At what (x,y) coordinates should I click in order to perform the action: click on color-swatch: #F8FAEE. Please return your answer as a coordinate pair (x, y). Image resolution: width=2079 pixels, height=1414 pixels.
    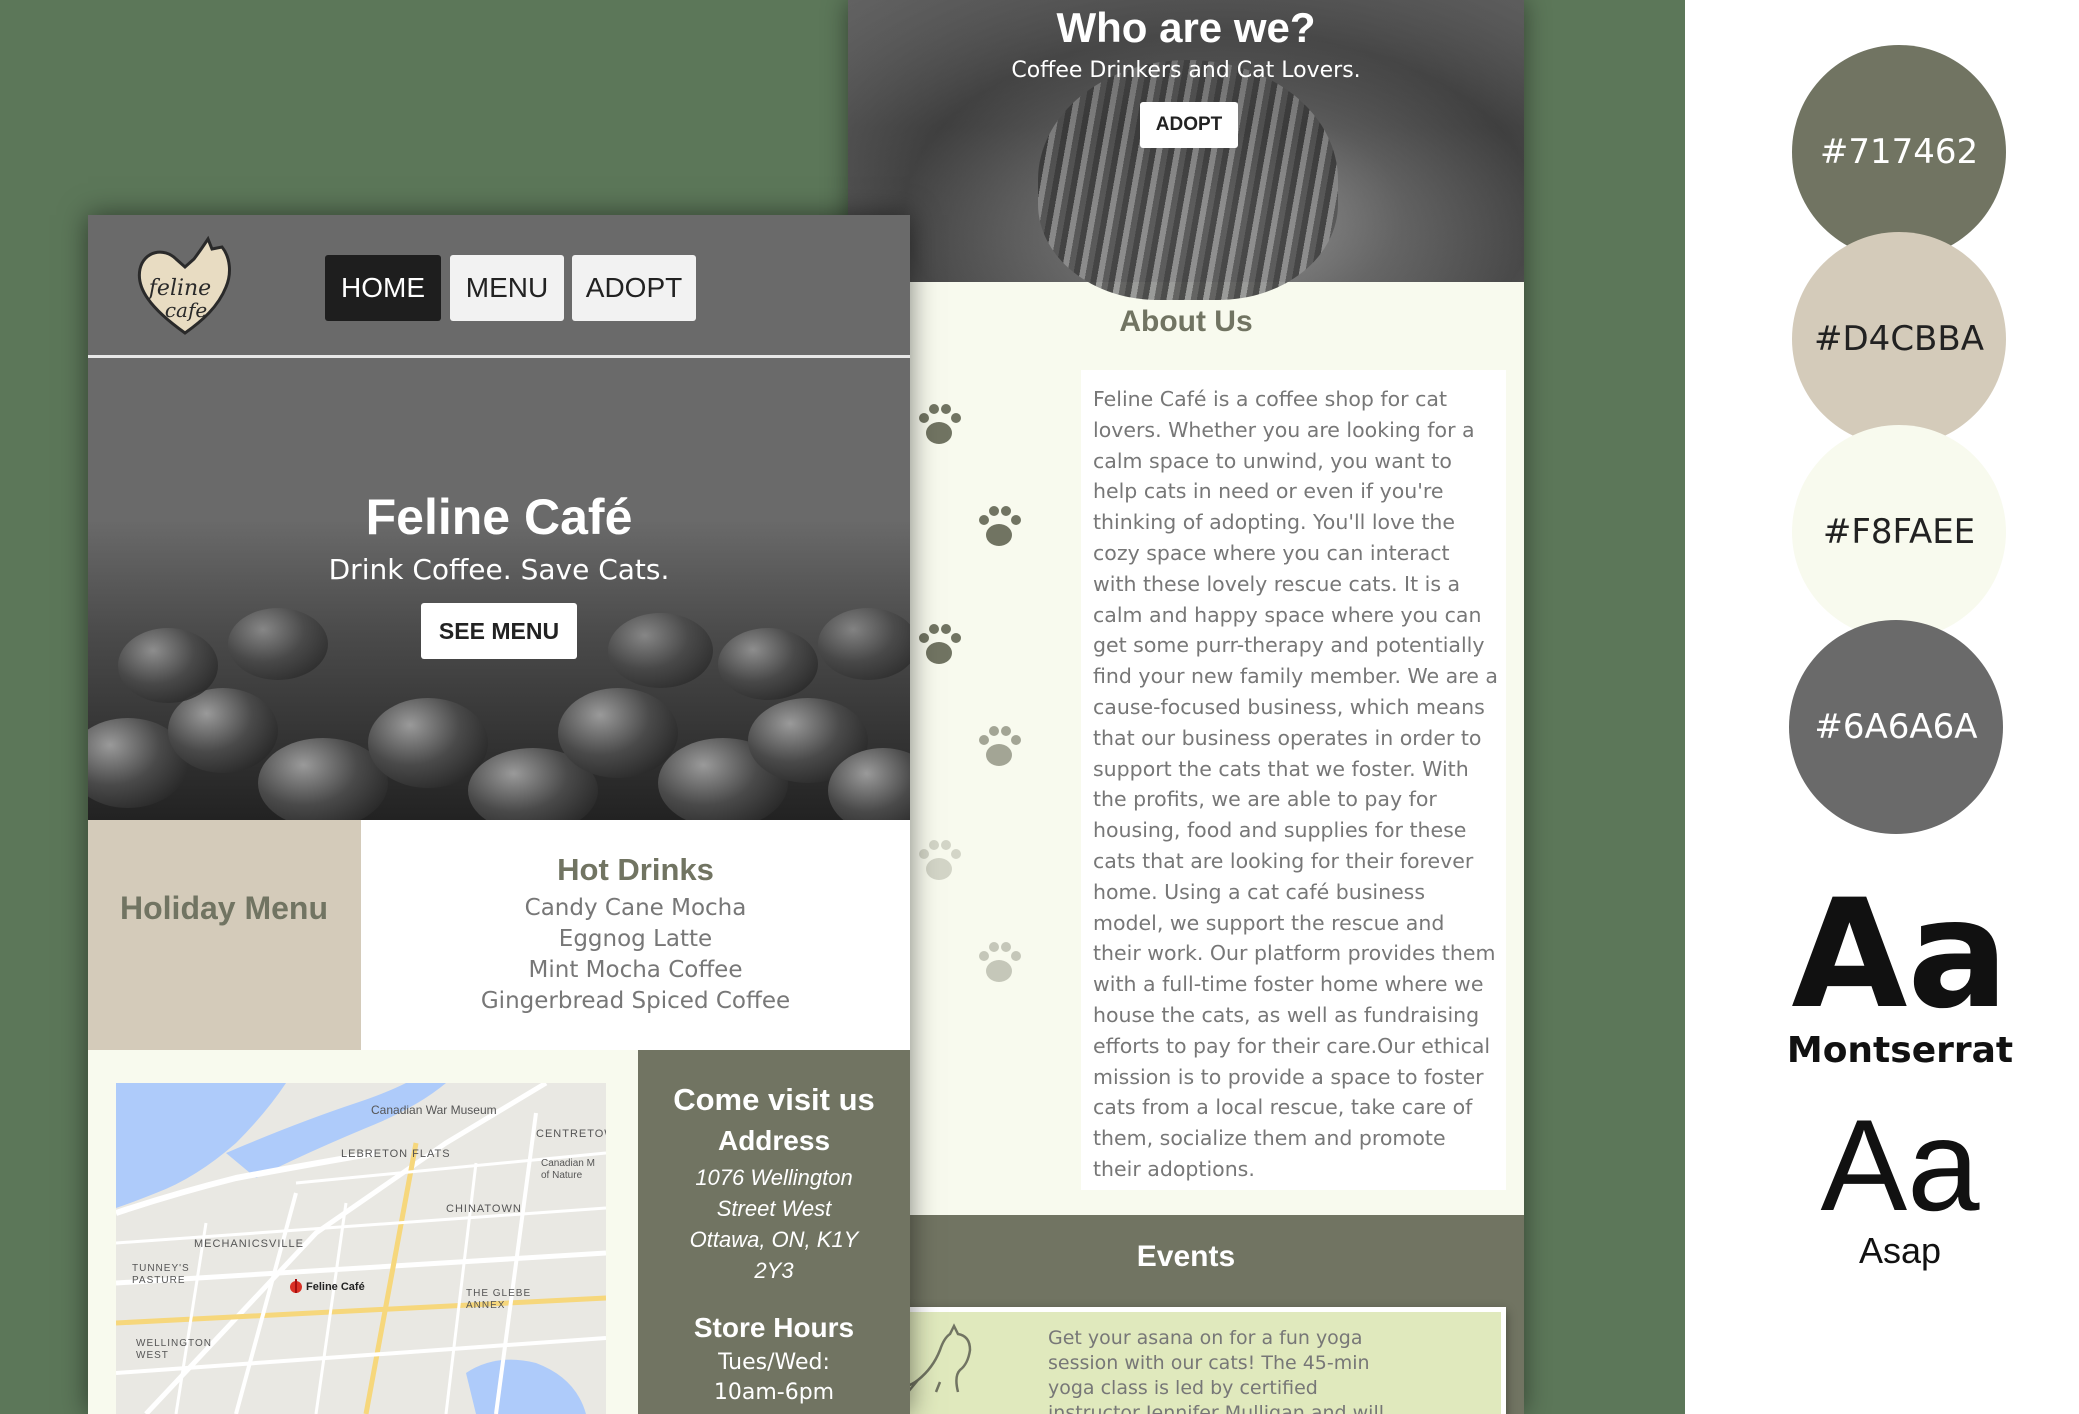
    Looking at the image, I should click on (1899, 532).